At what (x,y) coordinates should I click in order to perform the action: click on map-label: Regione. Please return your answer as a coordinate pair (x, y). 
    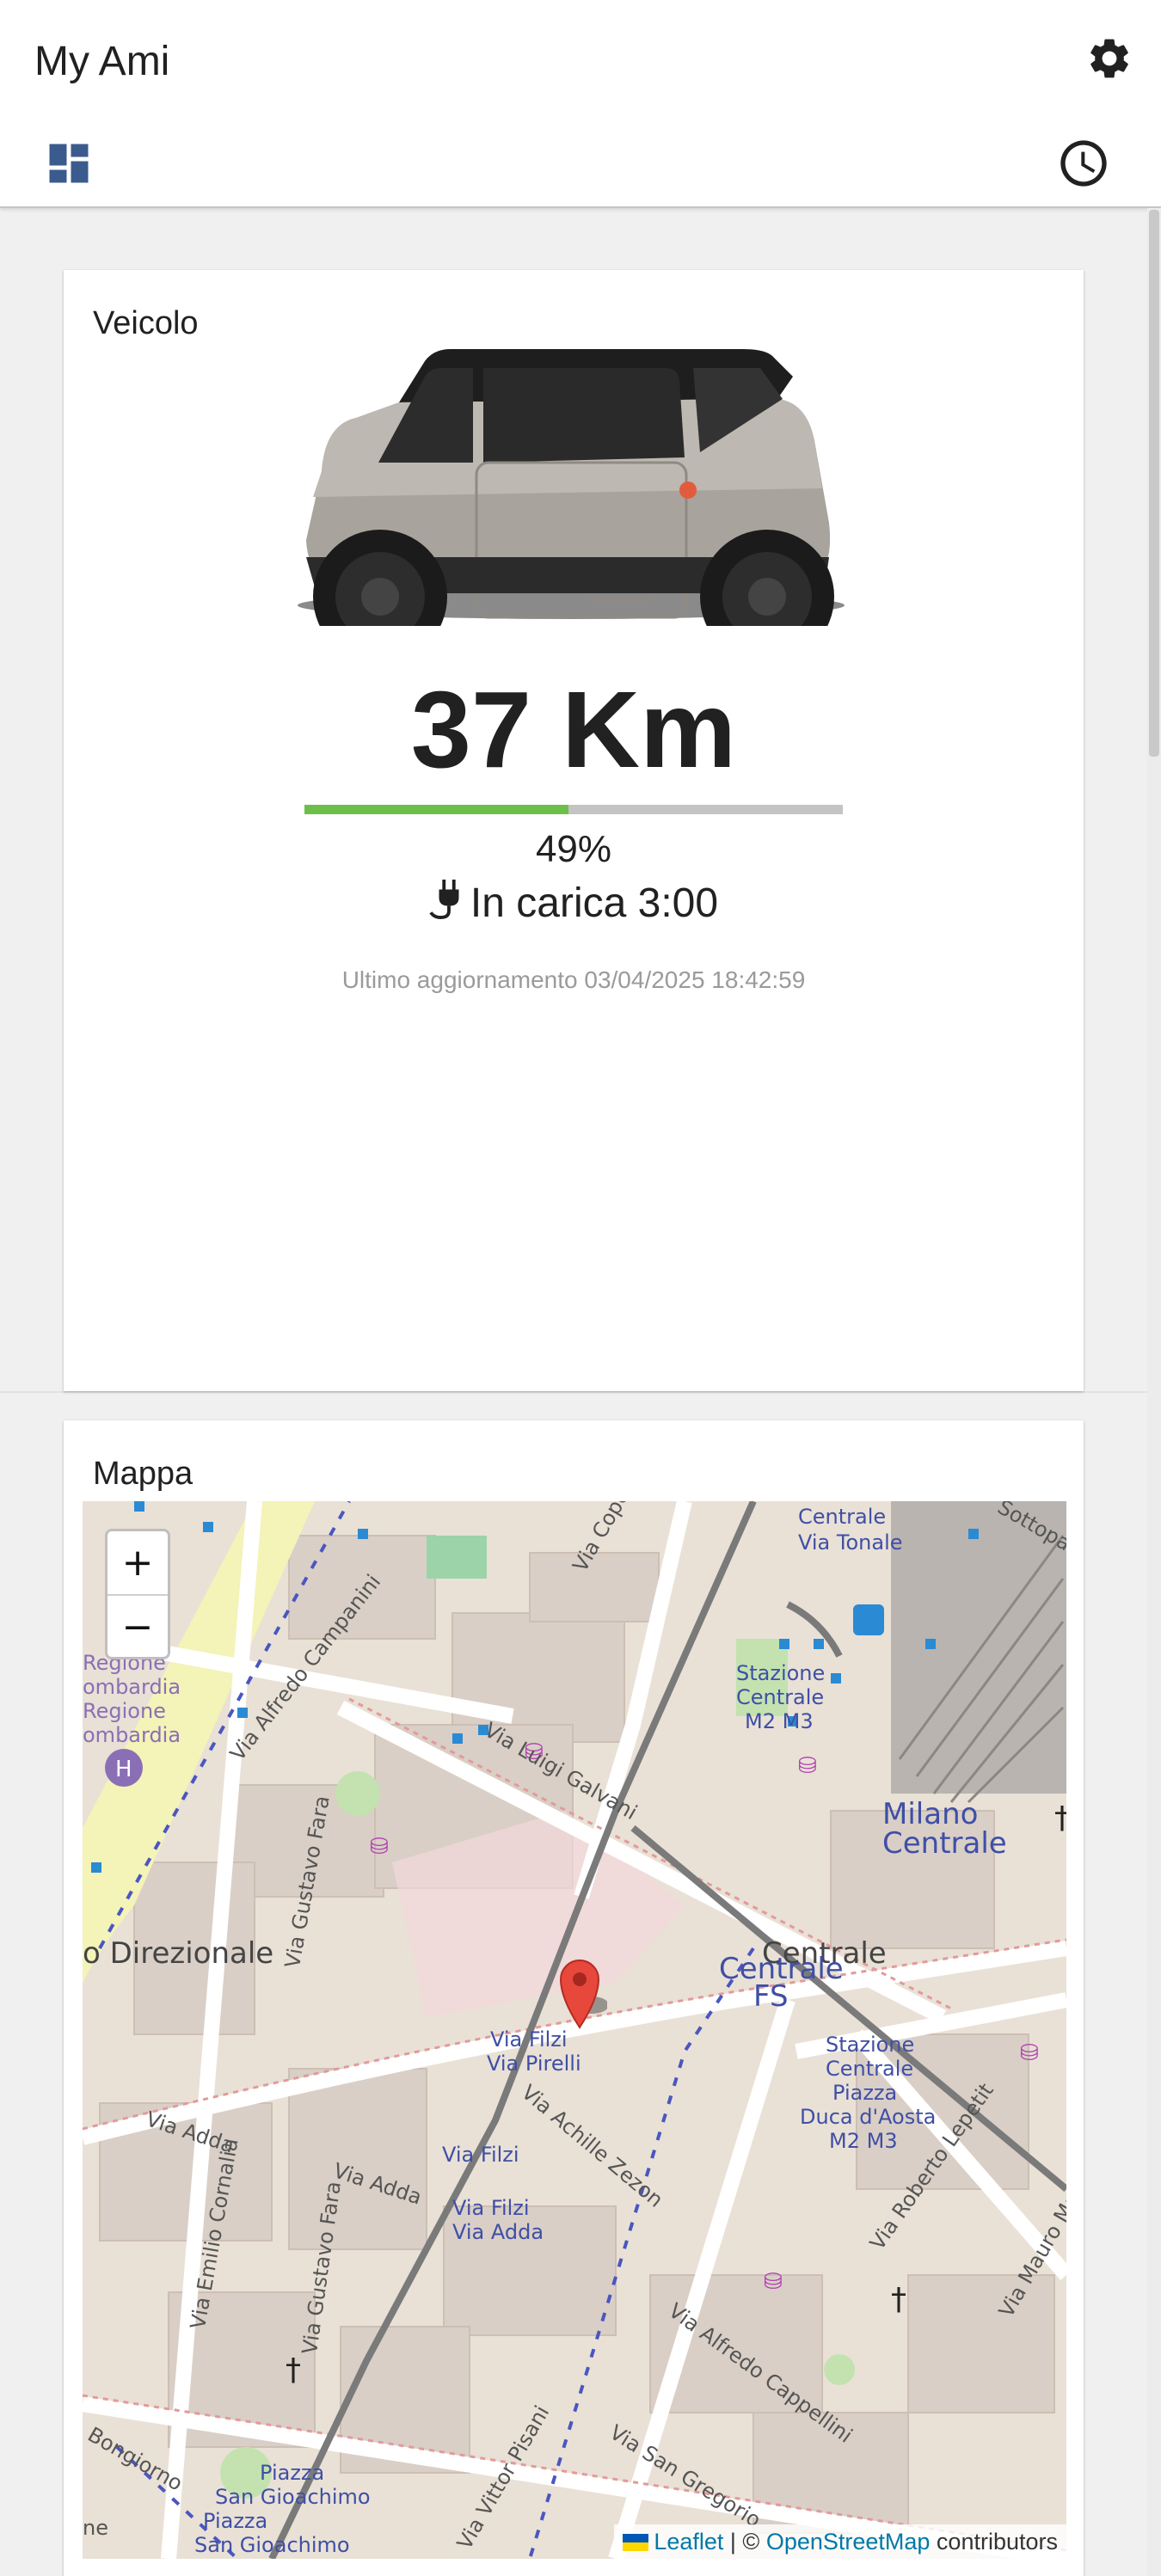
    Looking at the image, I should click on (124, 1711).